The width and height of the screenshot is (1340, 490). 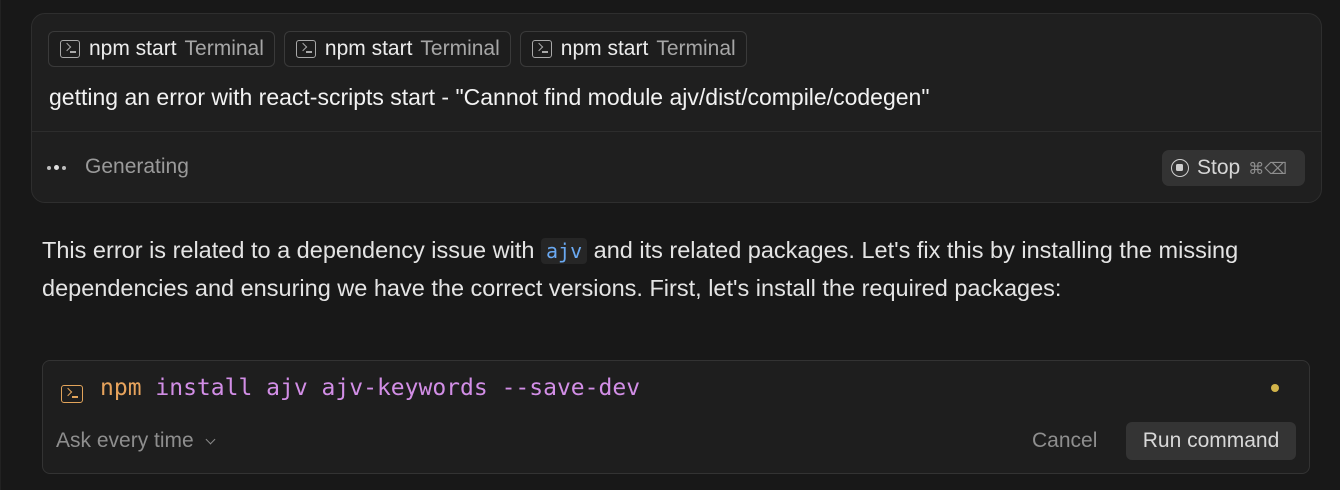 I want to click on context-chip-terminal-1: npm start Terminal, so click(x=161, y=49).